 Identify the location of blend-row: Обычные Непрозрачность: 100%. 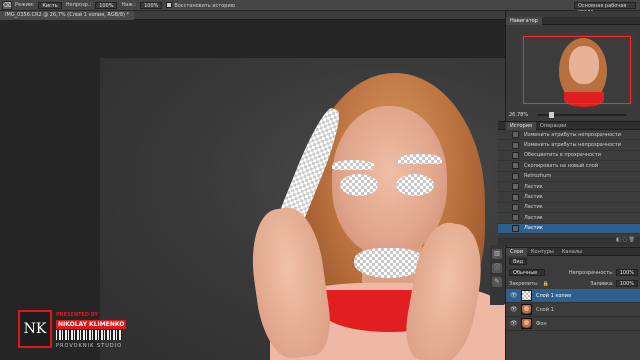
(573, 272).